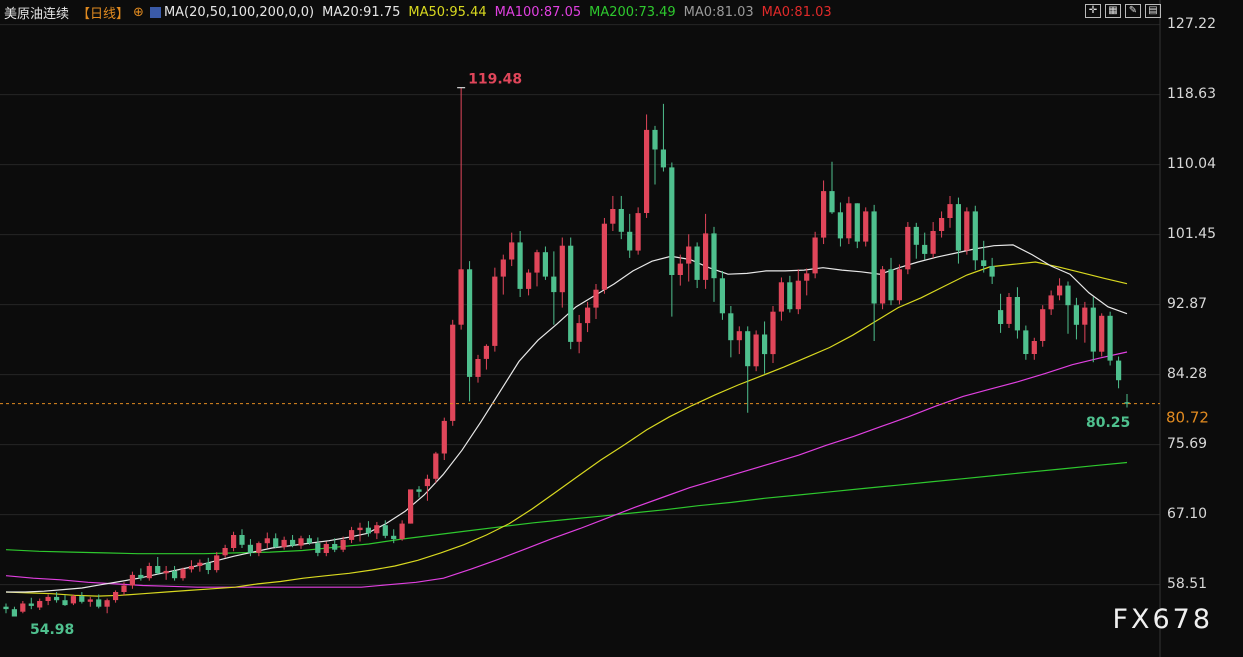 This screenshot has width=1243, height=657. Describe the element at coordinates (1153, 11) in the screenshot. I see `settings-tool-icon: ▤` at that location.